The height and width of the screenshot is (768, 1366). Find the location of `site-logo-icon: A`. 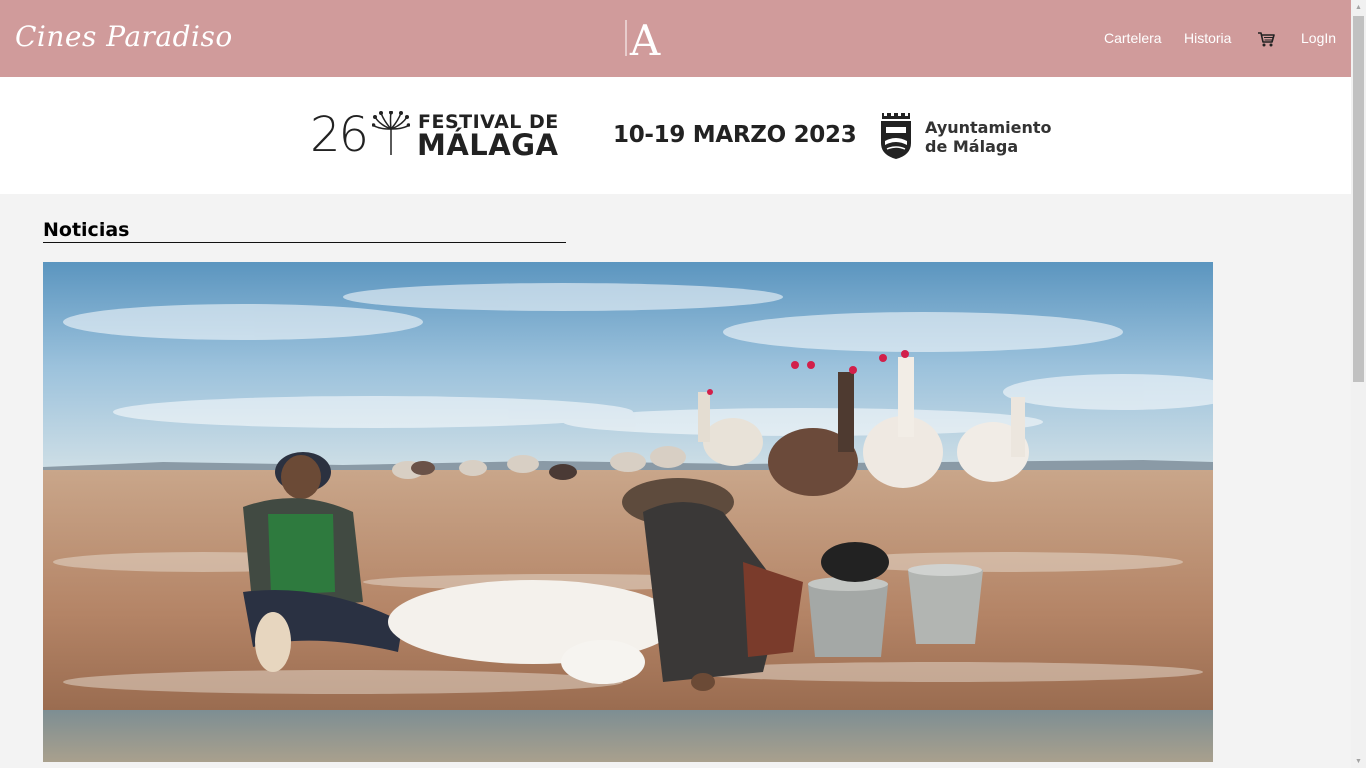

site-logo-icon: A is located at coordinates (643, 38).